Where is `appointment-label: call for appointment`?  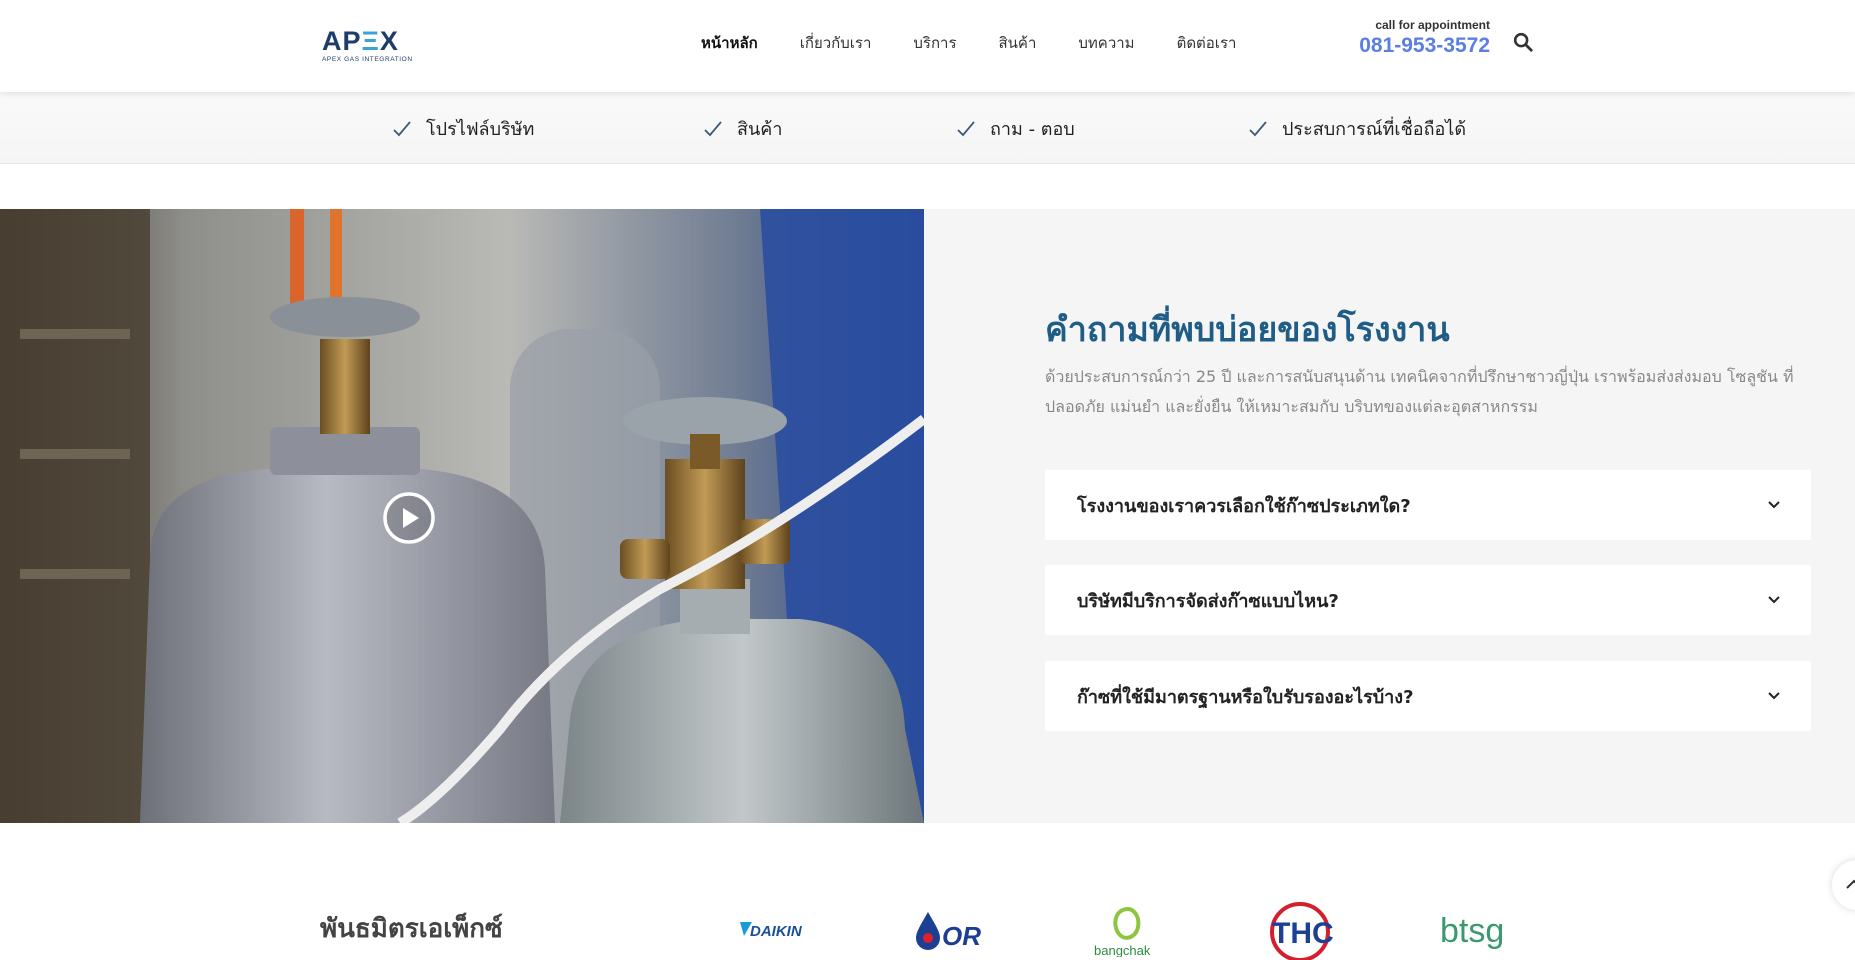
appointment-label: call for appointment is located at coordinates (1432, 25).